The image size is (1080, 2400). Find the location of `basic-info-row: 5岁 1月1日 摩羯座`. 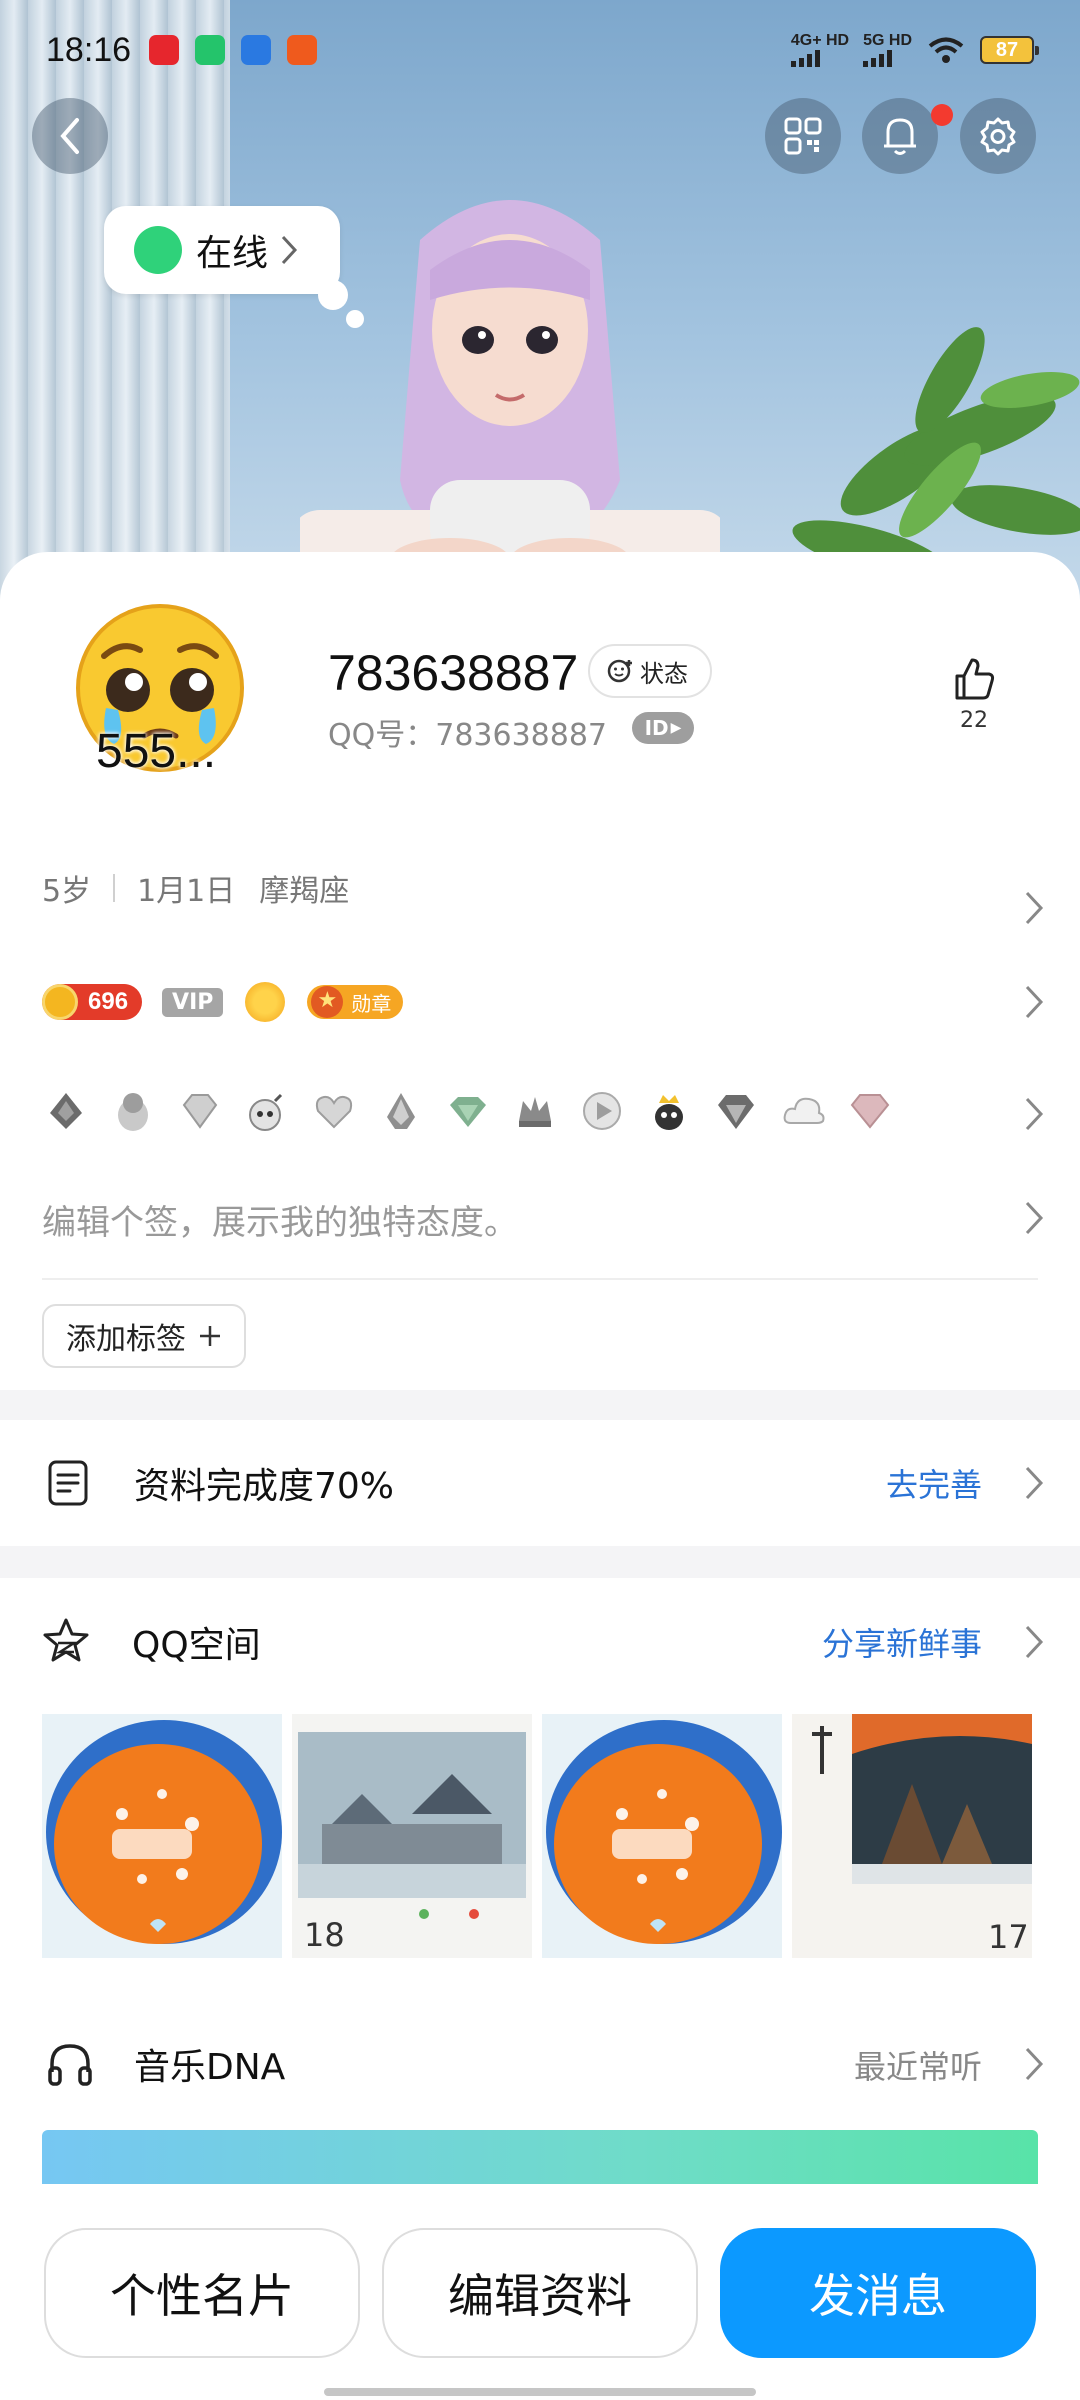

basic-info-row: 5岁 1月1日 摩羯座 is located at coordinates (541, 888).